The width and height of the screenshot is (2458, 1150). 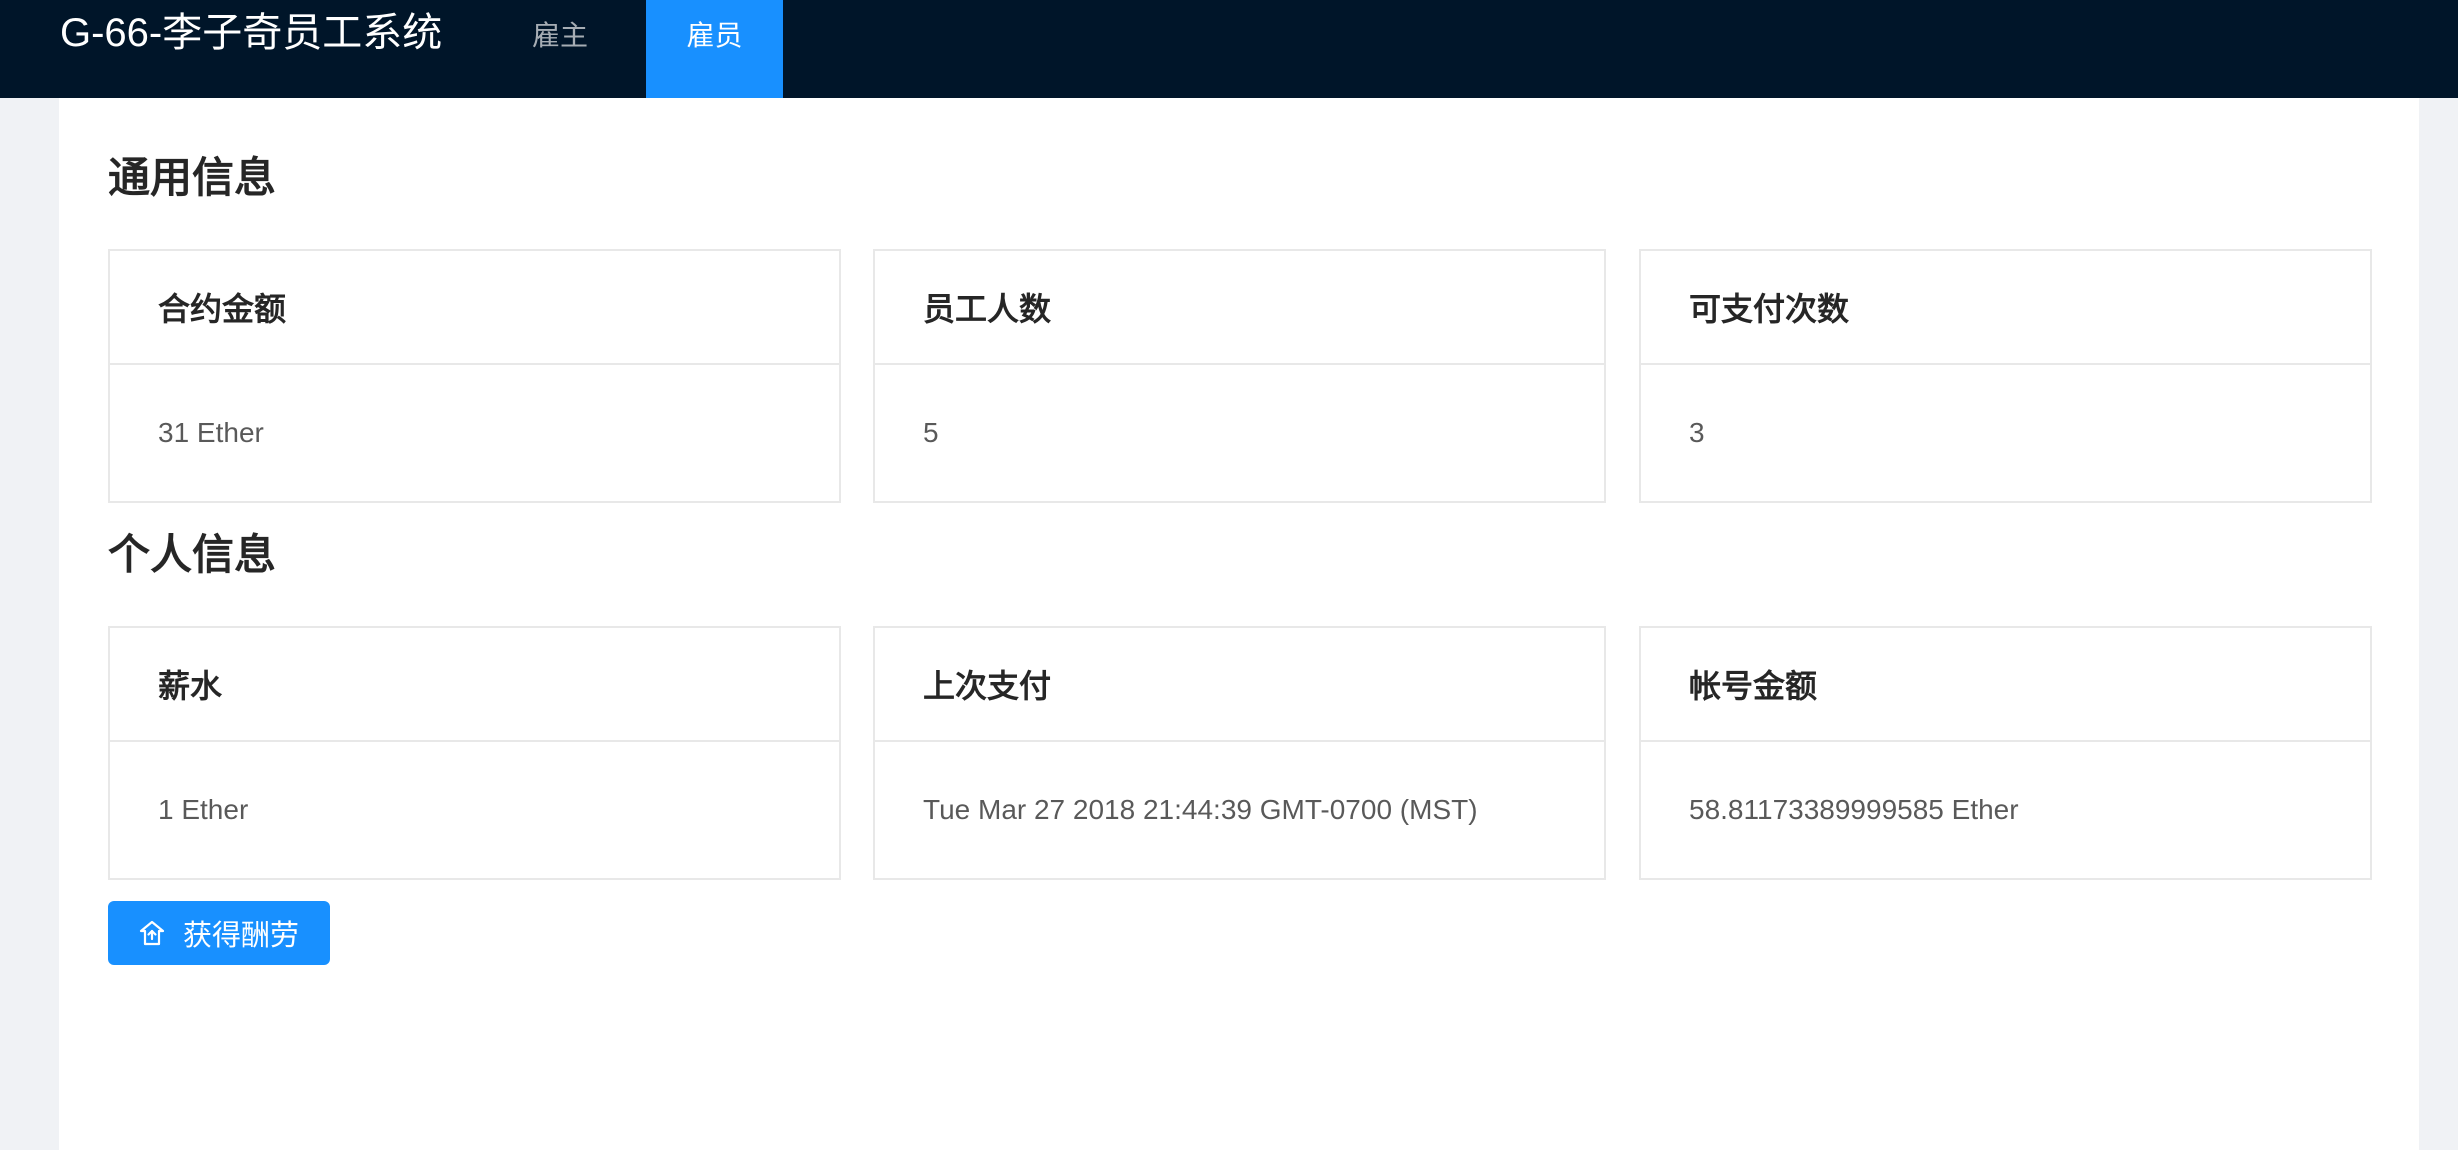 I want to click on top-nav-bar: G-66-李子奇员工系统 雇主 雇员, so click(x=1229, y=49).